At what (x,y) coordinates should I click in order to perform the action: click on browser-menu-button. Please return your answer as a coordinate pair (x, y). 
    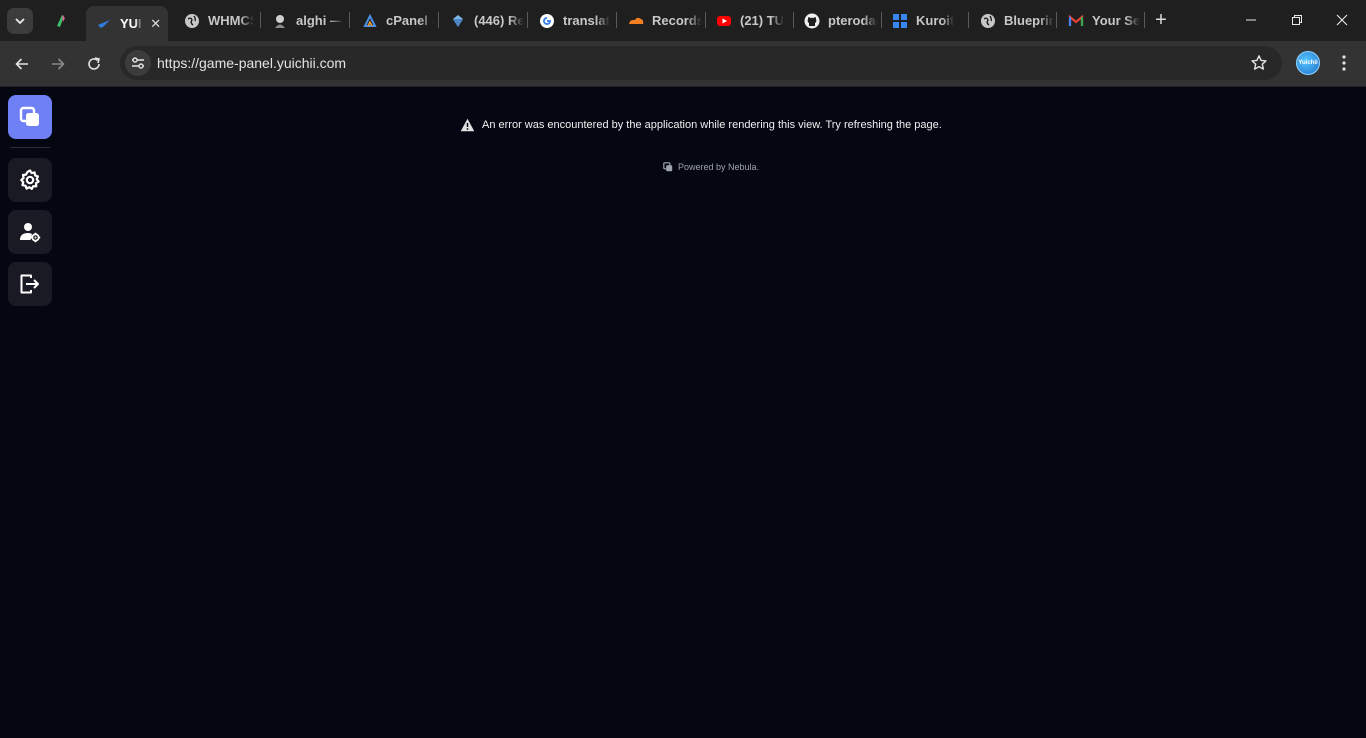
    Looking at the image, I should click on (1344, 63).